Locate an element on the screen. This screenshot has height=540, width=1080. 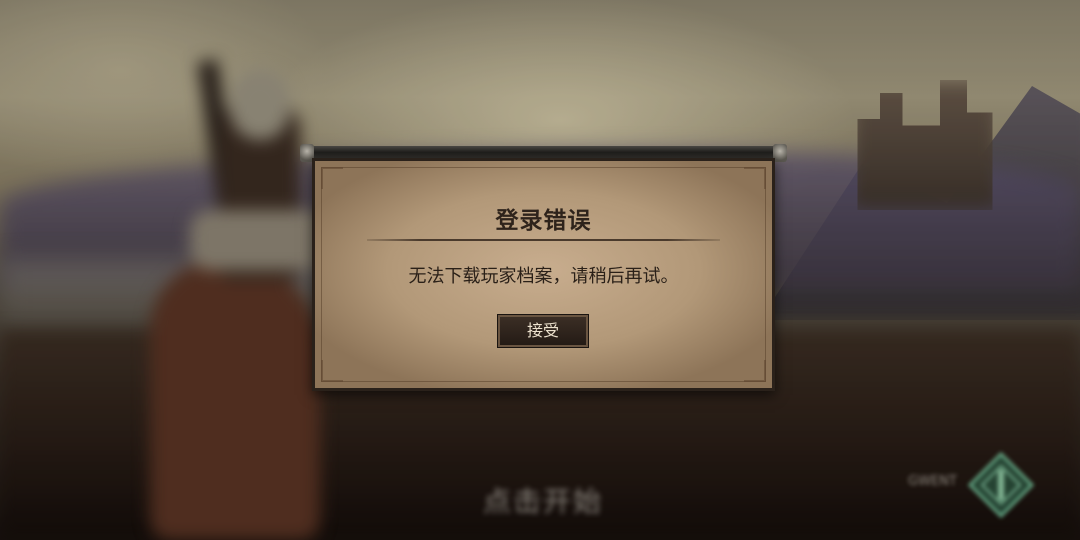
rod-cap-right is located at coordinates (780, 153).